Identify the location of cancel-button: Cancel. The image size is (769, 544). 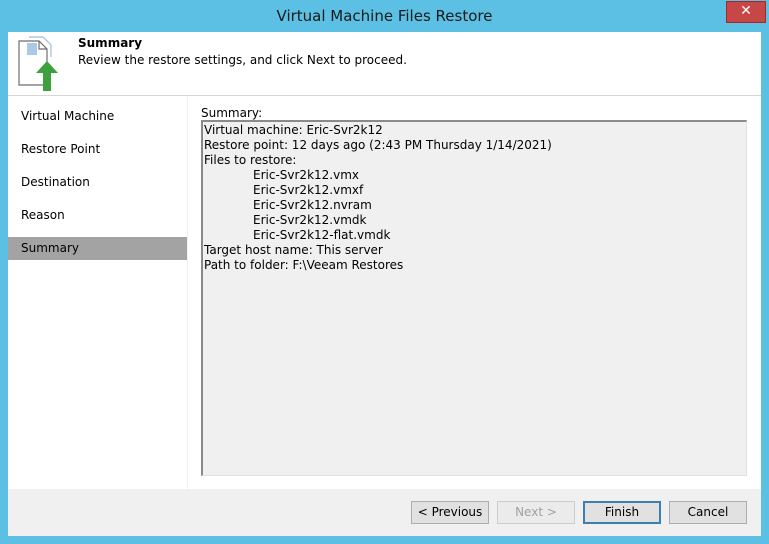
(708, 512).